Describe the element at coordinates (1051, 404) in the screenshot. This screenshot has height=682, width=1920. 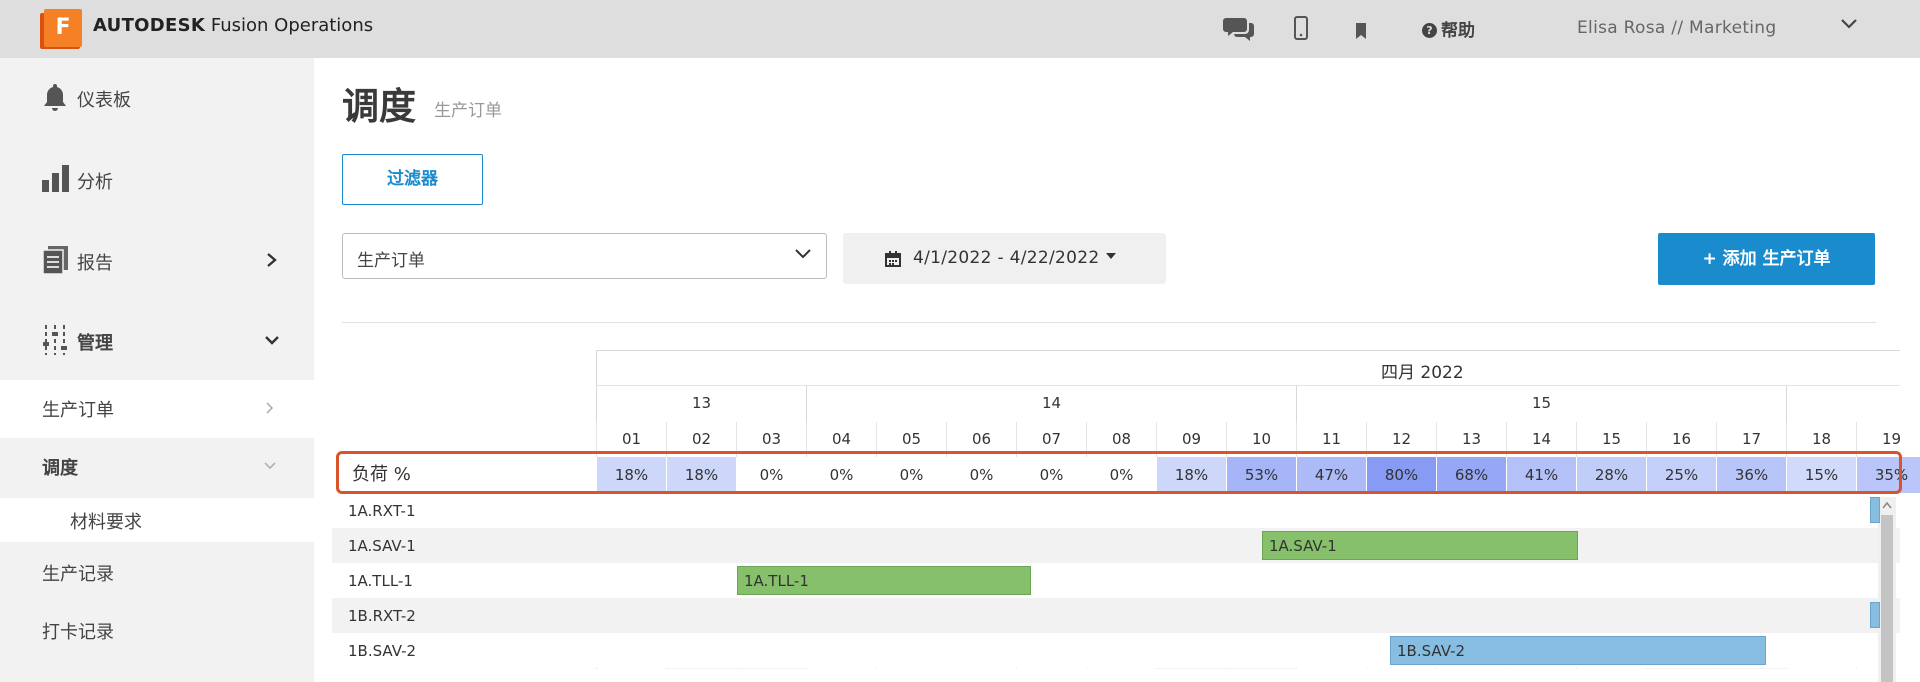
I see `week-header: 14` at that location.